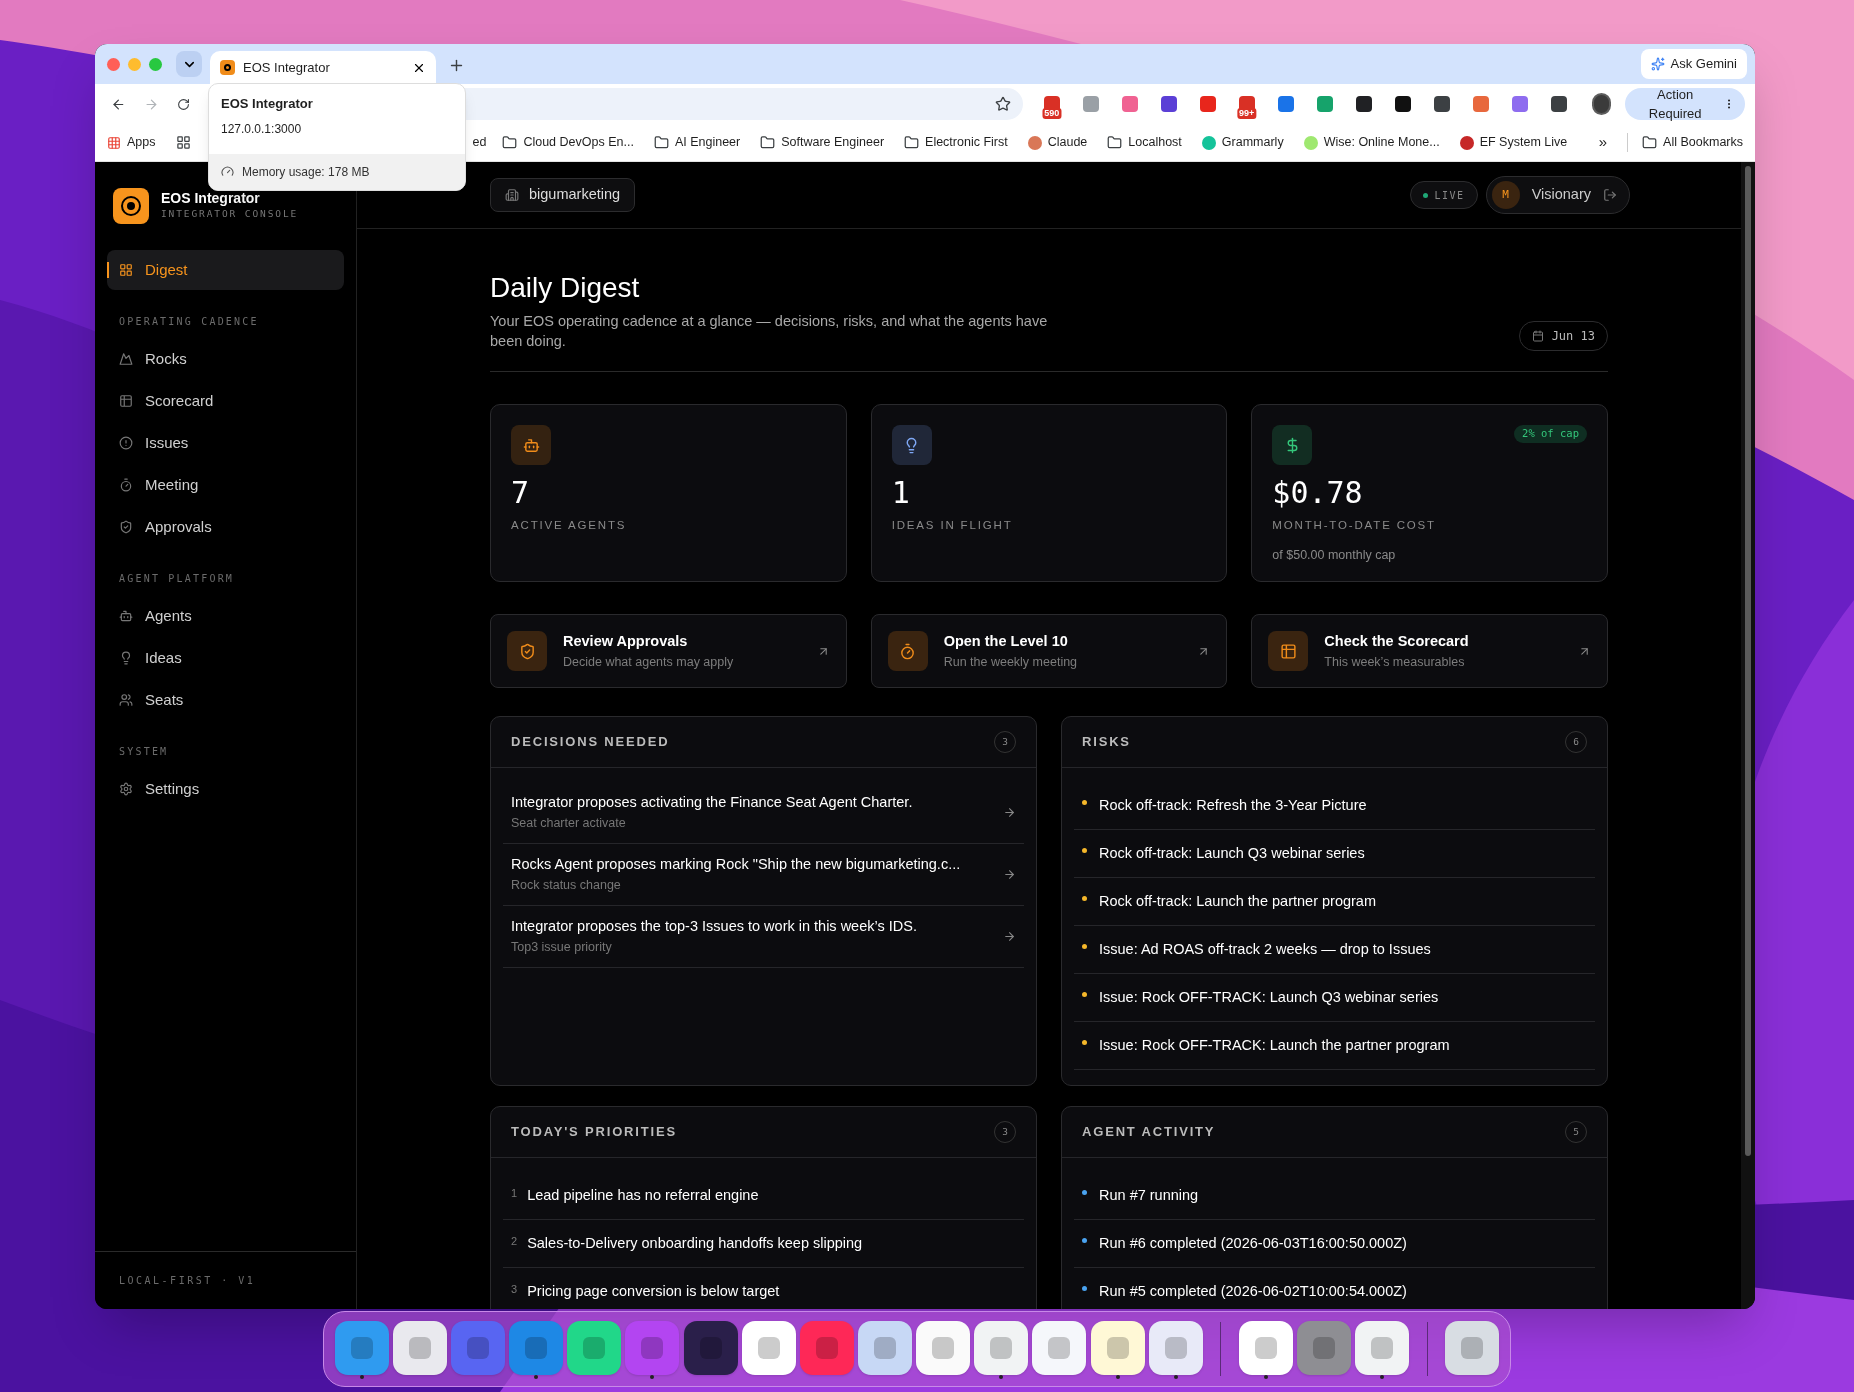 The image size is (1854, 1392). I want to click on bookmark-item: Apps, so click(131, 142).